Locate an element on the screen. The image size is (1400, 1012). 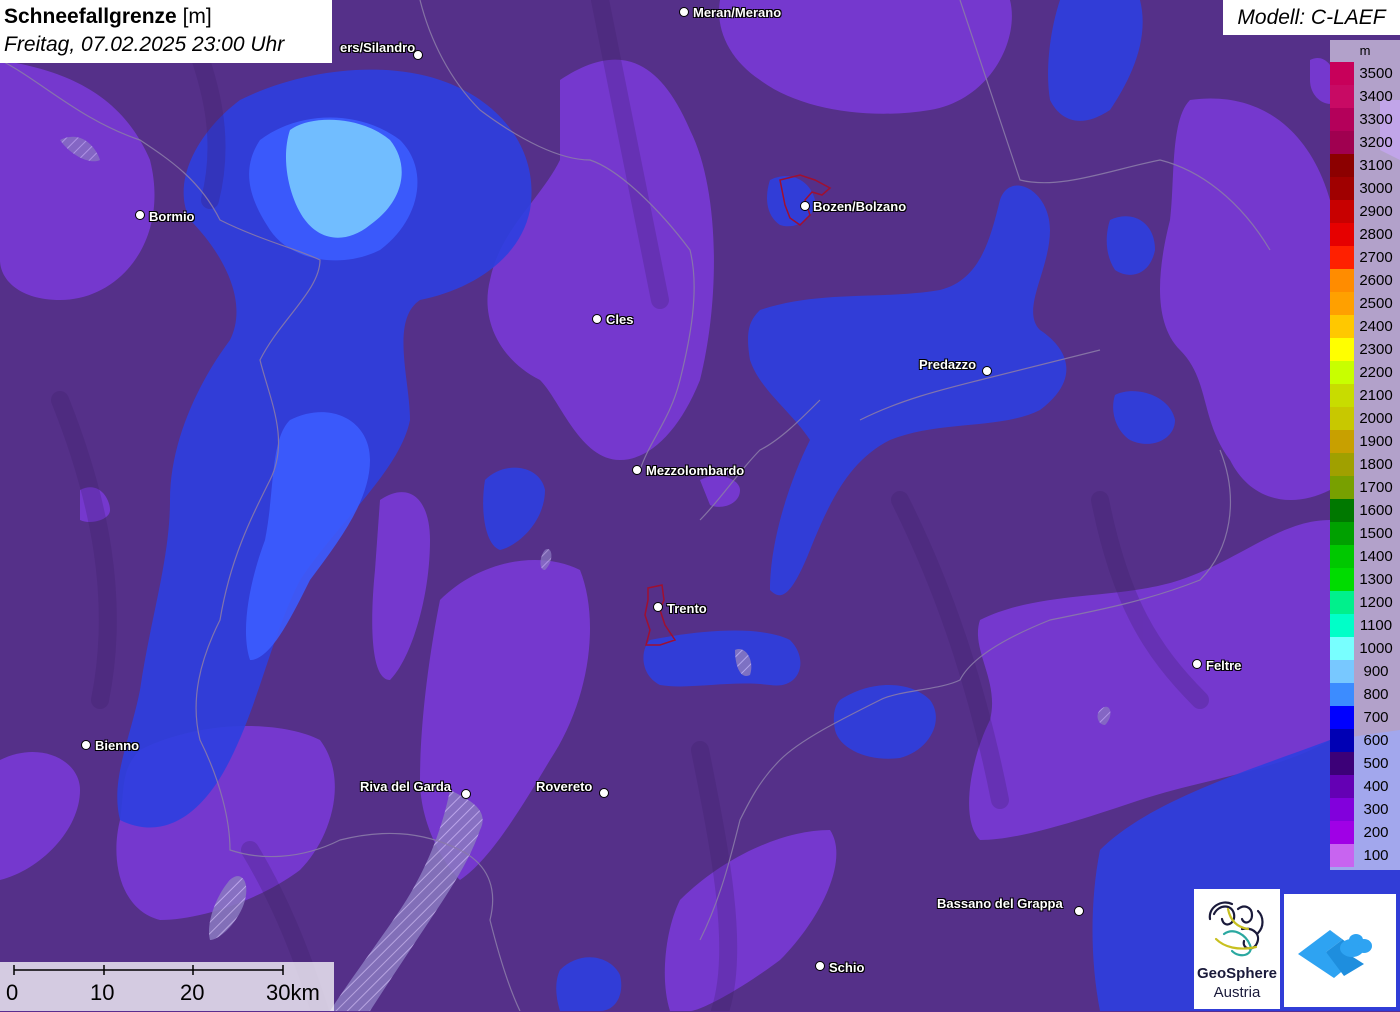
city-dot-riva-del-garda is located at coordinates (466, 794).